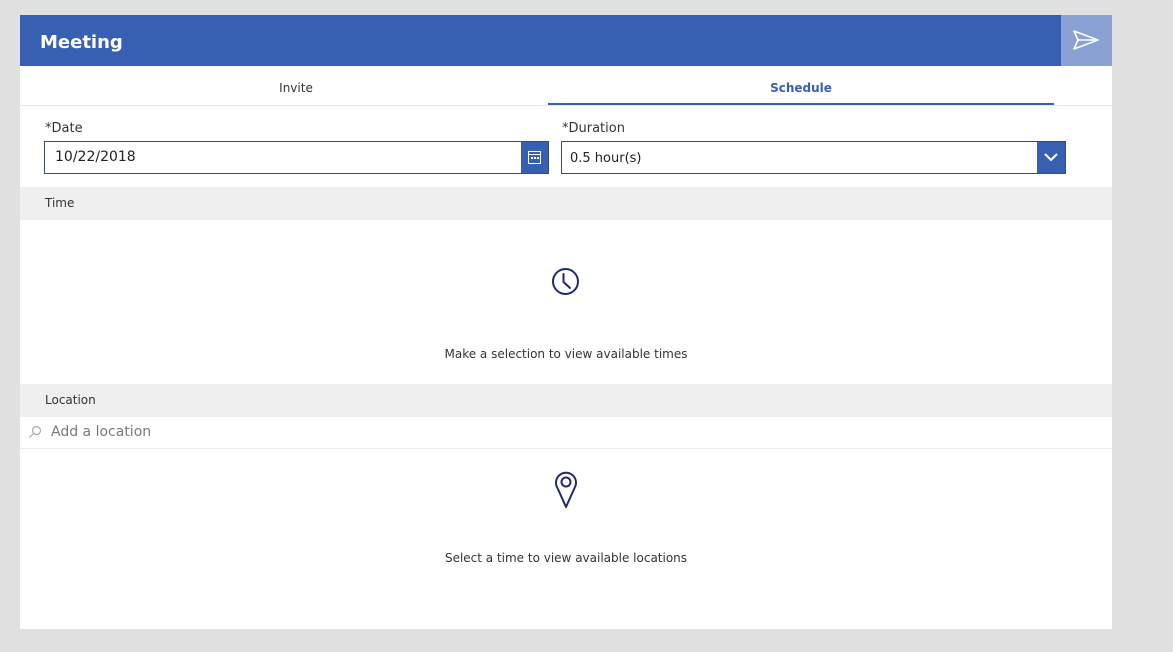 This screenshot has width=1173, height=652. I want to click on send-button, so click(1086, 40).